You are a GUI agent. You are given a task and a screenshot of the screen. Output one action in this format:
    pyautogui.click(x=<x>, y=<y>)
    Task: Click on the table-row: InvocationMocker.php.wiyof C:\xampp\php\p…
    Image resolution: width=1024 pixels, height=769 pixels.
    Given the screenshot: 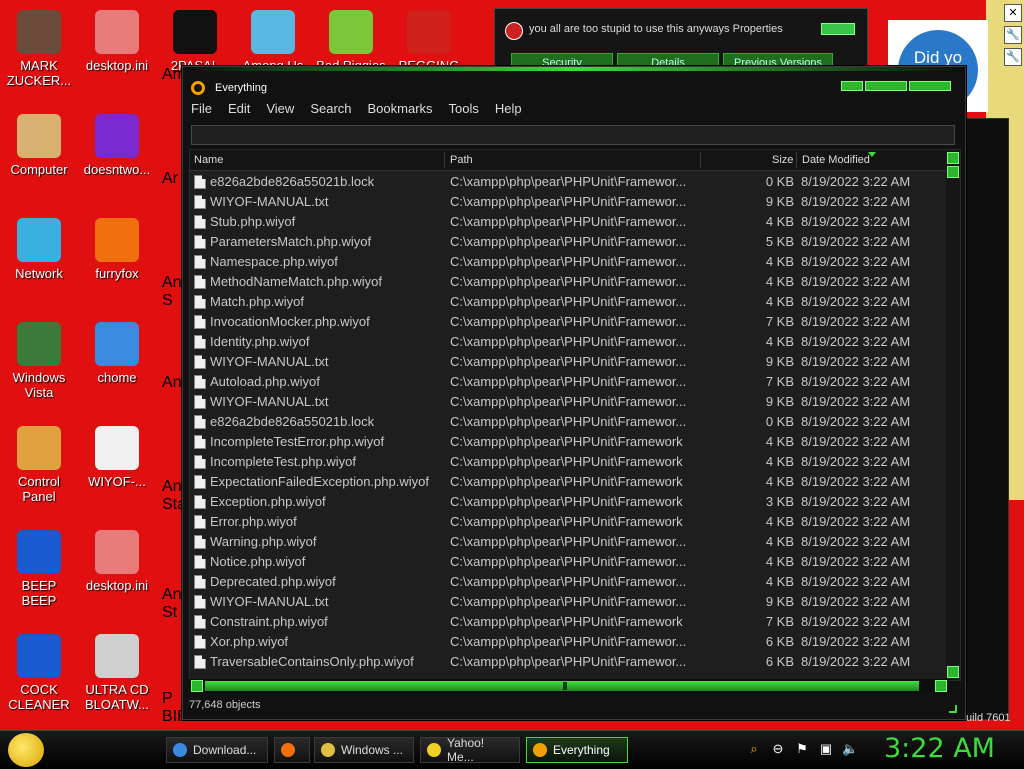 What is the action you would take?
    pyautogui.click(x=567, y=322)
    